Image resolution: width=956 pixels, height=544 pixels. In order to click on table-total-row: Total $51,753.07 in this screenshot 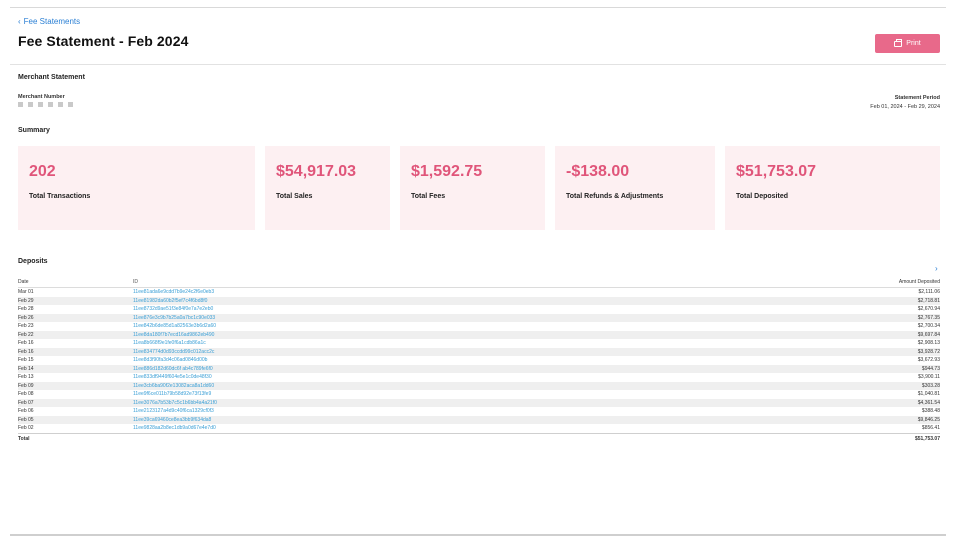, I will do `click(479, 438)`.